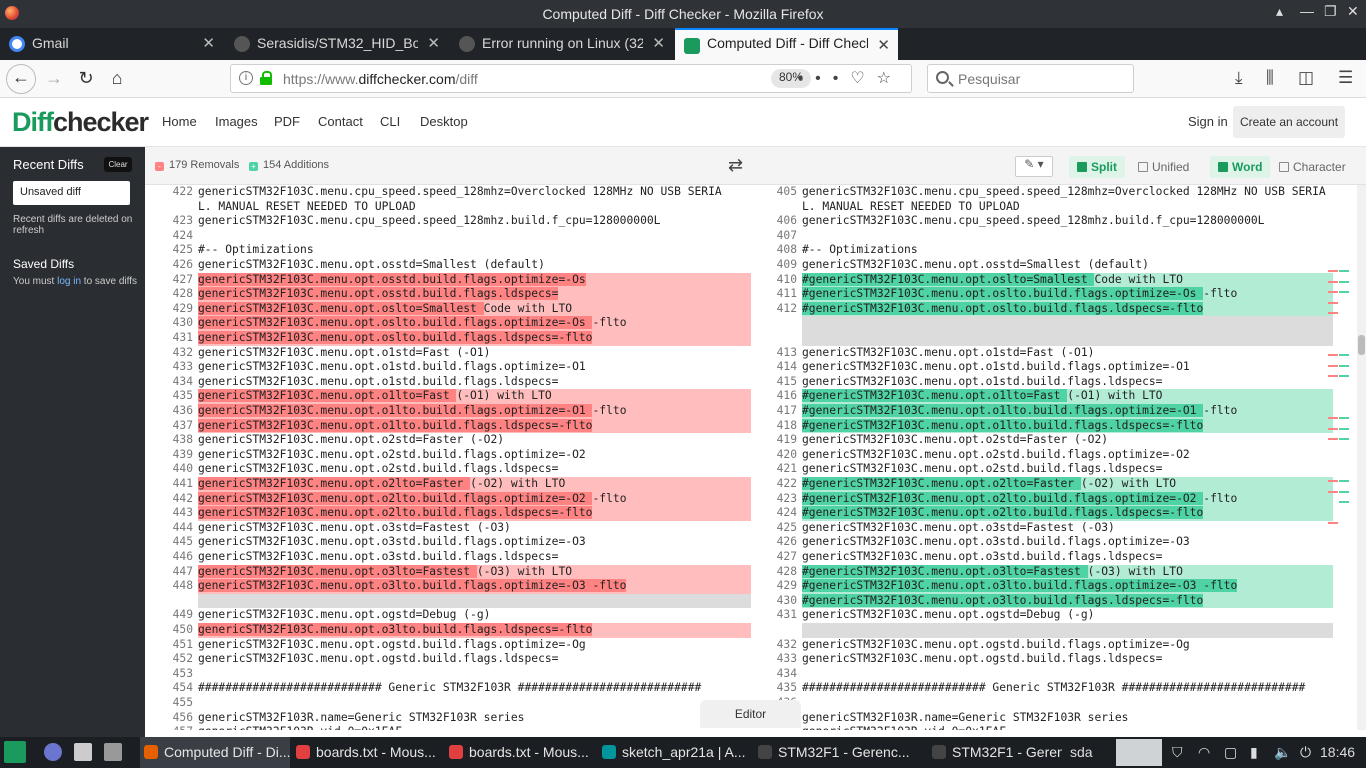 The width and height of the screenshot is (1366, 768). What do you see at coordinates (390, 121) in the screenshot?
I see `nav-cli: CLI` at bounding box center [390, 121].